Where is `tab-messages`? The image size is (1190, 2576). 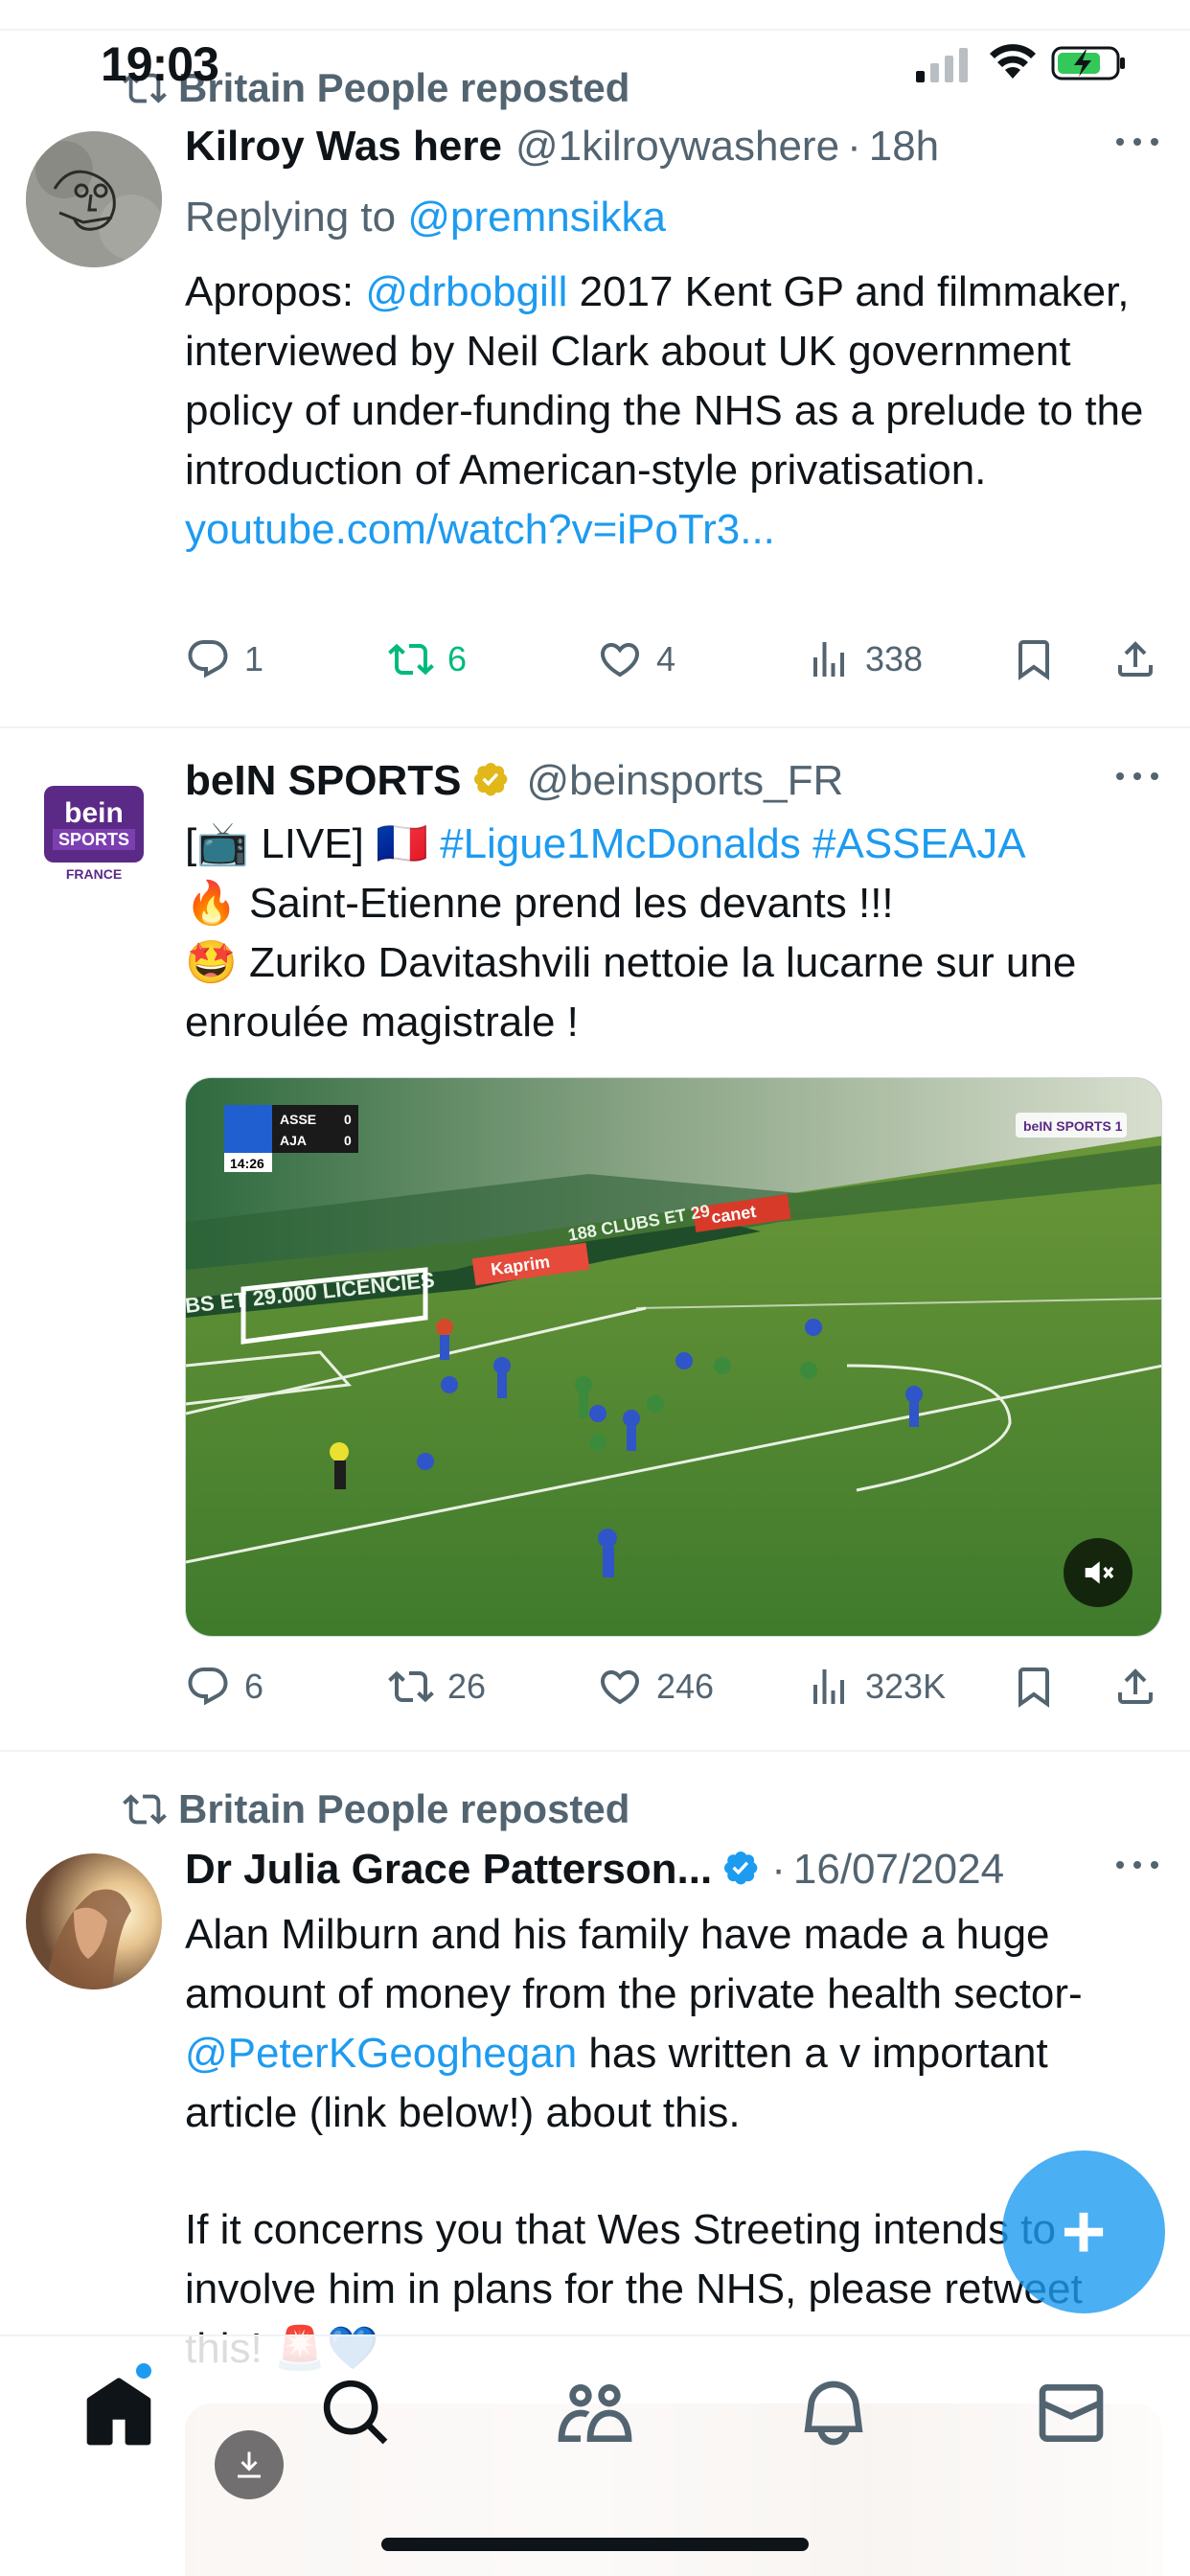
tab-messages is located at coordinates (1071, 2413).